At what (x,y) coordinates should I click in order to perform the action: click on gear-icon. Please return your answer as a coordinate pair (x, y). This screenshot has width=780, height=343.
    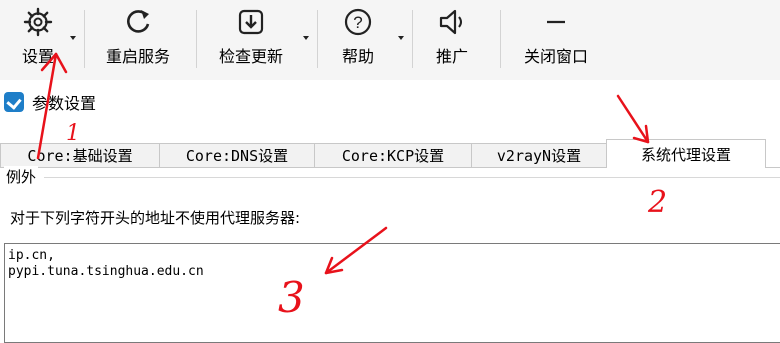
    Looking at the image, I should click on (38, 22).